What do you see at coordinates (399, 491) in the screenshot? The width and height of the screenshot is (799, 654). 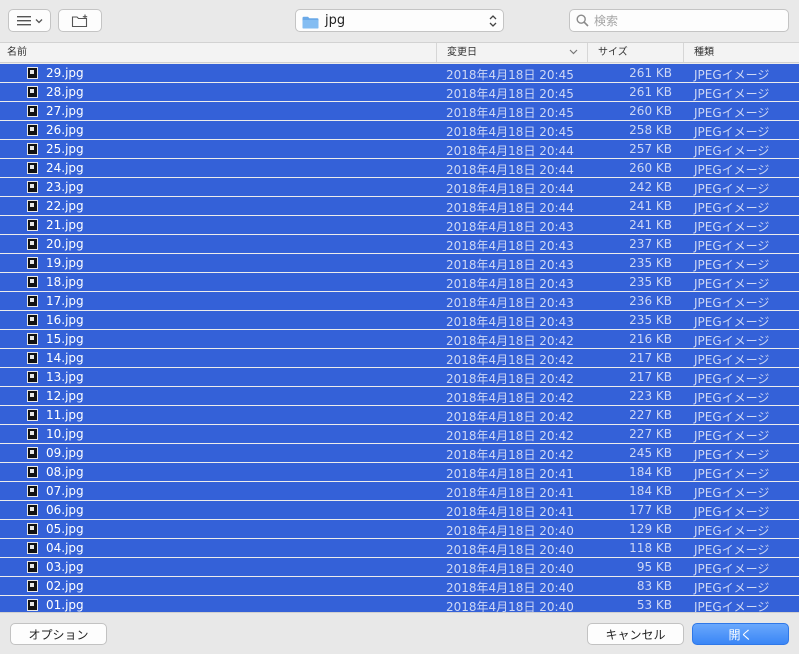 I see `file-row: 07.jpg 2018年4月18日 20:41 184 KB JPEGイメージ` at bounding box center [399, 491].